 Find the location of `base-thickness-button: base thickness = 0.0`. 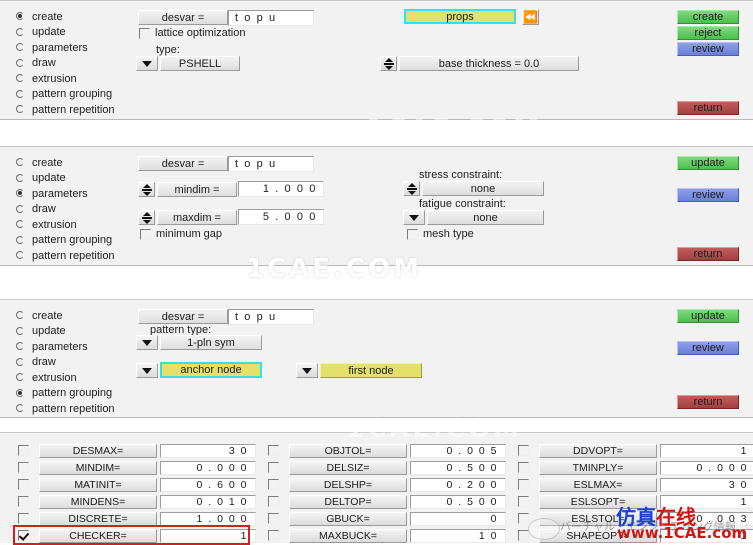

base-thickness-button: base thickness = 0.0 is located at coordinates (489, 63).